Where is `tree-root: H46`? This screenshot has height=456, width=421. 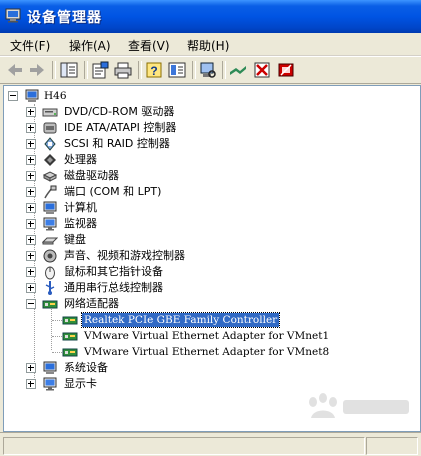 tree-root: H46 is located at coordinates (208, 96).